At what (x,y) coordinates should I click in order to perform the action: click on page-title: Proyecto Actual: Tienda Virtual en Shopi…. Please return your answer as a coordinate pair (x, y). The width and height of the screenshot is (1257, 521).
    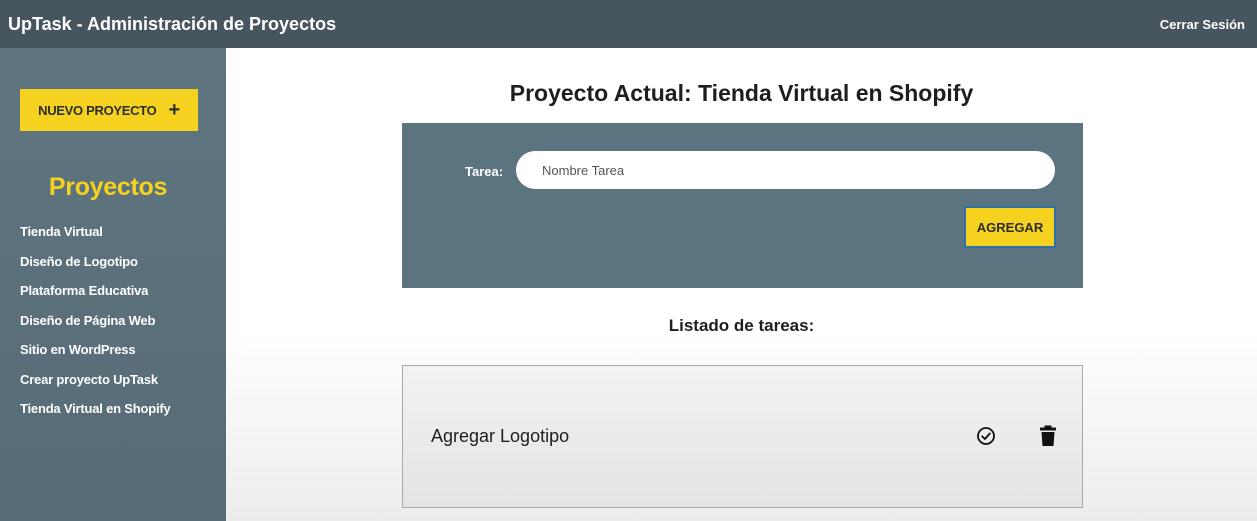
    Looking at the image, I should click on (741, 93).